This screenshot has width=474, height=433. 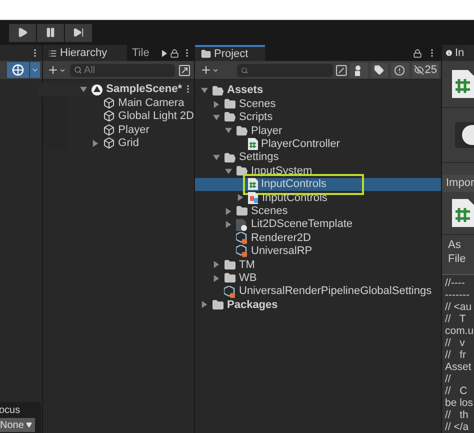 What do you see at coordinates (247, 265) in the screenshot?
I see `item-label: TM` at bounding box center [247, 265].